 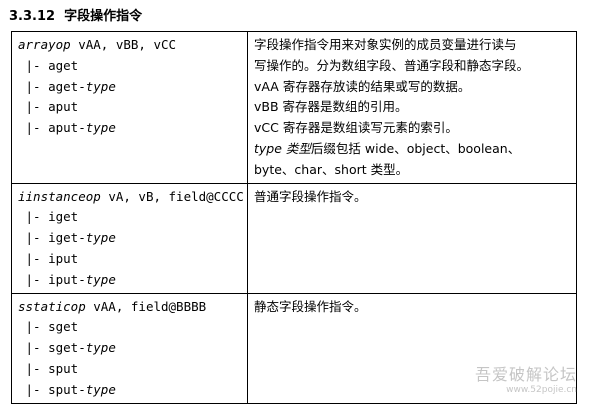 What do you see at coordinates (48, 107) in the screenshot?
I see `variant-line: |- aput` at bounding box center [48, 107].